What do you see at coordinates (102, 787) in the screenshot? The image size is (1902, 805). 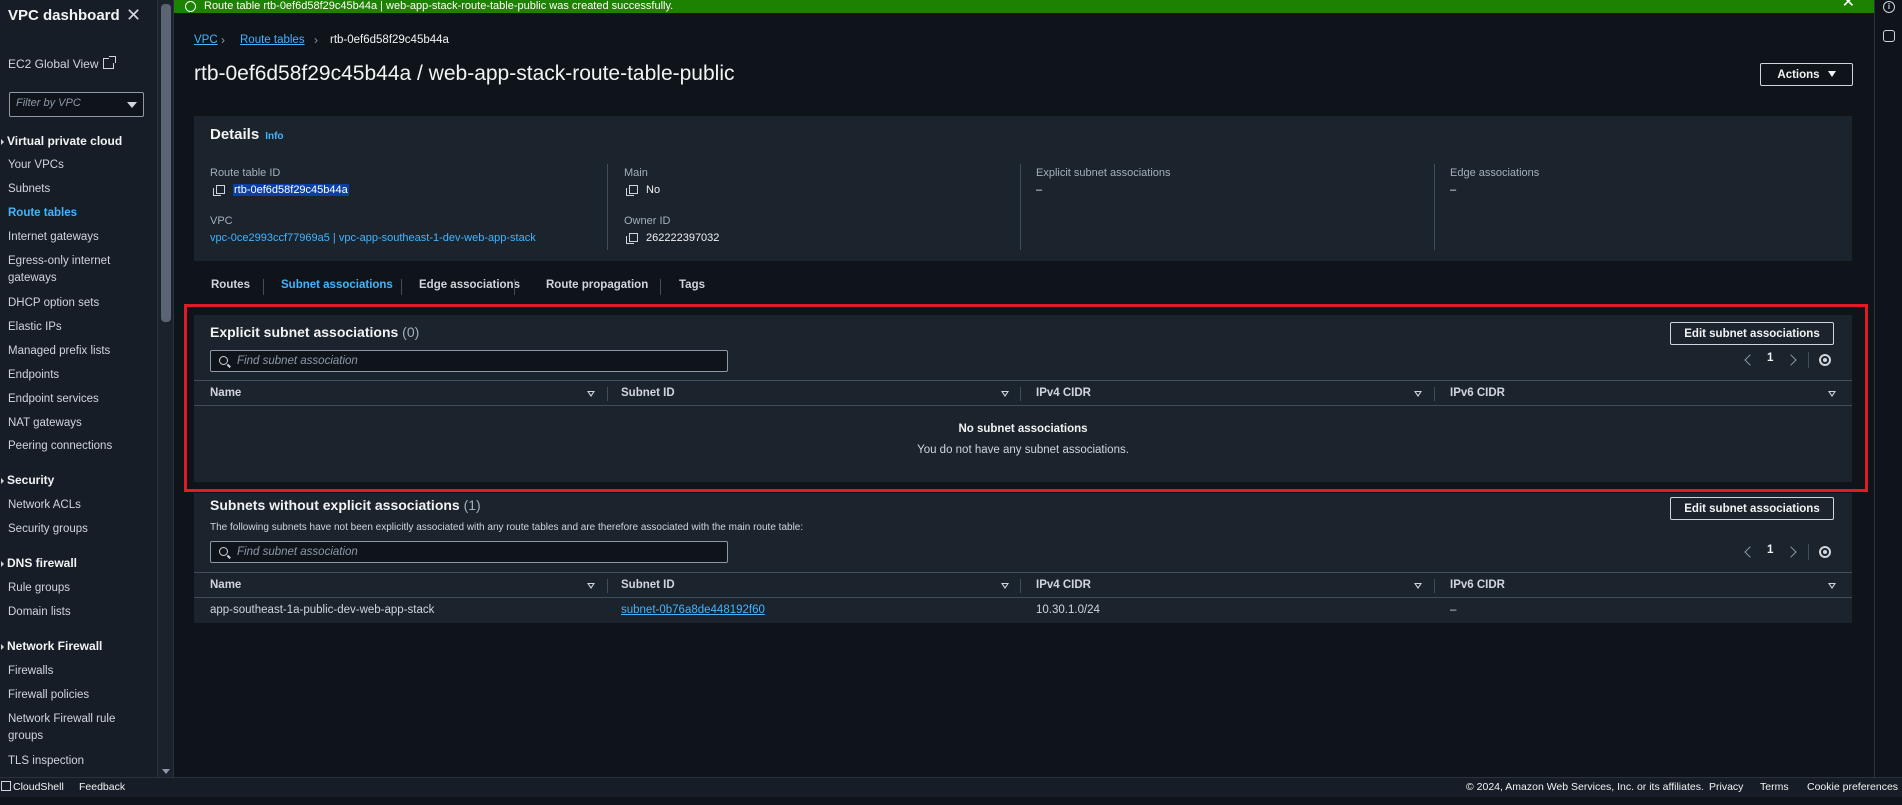 I see `feedback-link: Feedback` at bounding box center [102, 787].